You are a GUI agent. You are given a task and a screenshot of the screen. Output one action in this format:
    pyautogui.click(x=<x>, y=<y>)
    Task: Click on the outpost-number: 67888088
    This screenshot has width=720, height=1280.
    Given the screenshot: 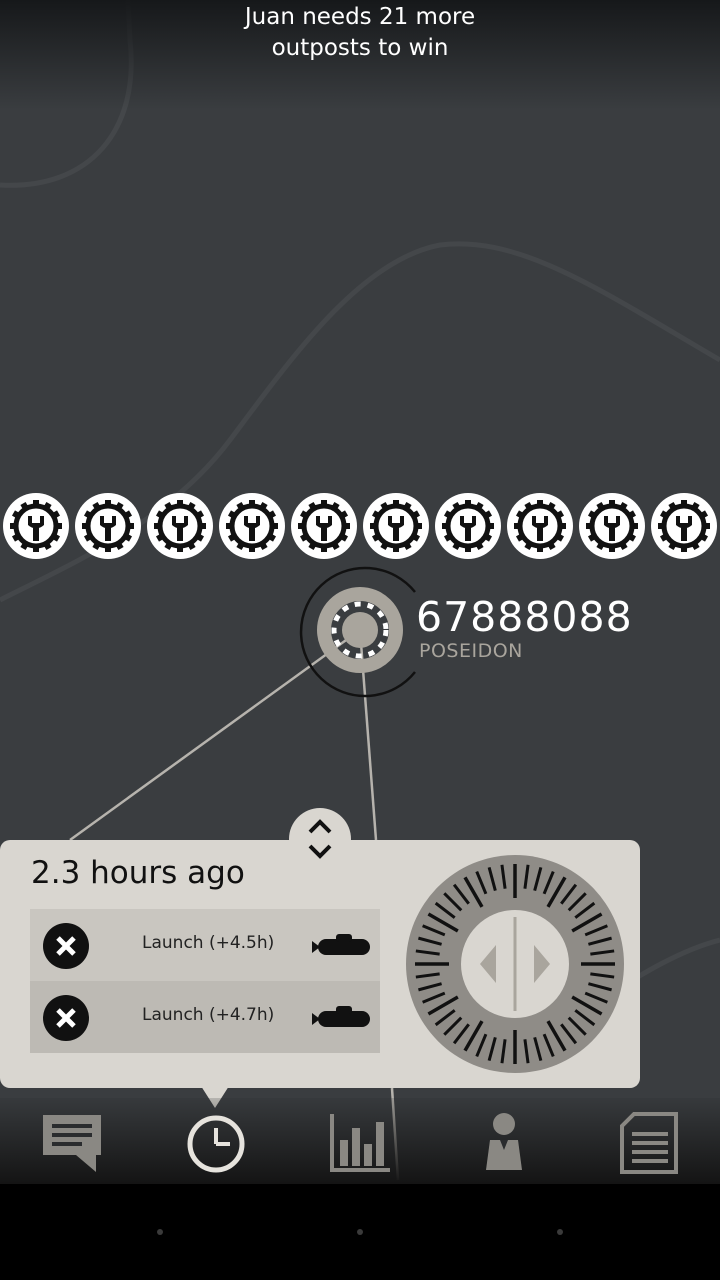 What is the action you would take?
    pyautogui.click(x=524, y=617)
    